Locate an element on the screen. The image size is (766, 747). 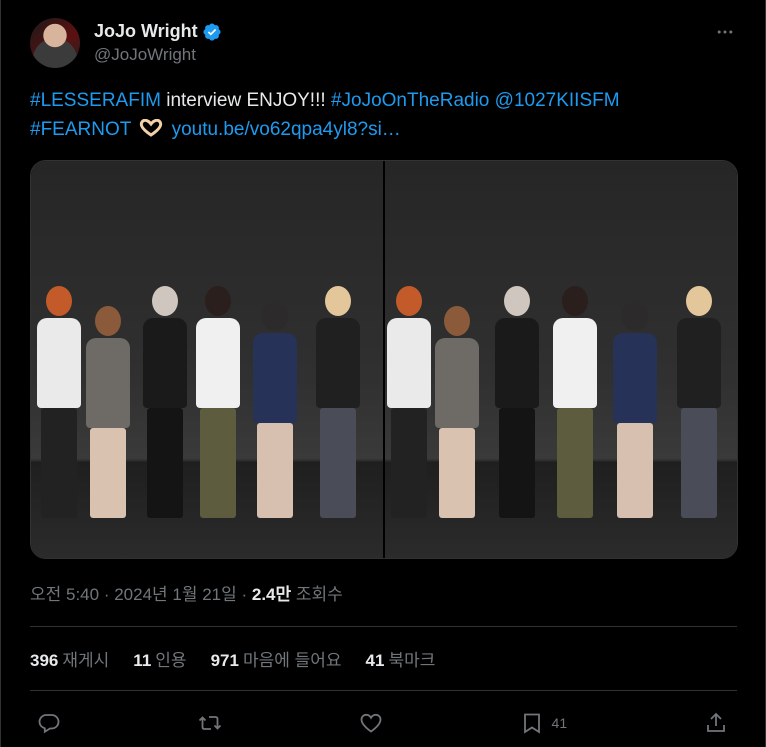
mention-1027kiisfm: @1027KIISFM is located at coordinates (557, 100).